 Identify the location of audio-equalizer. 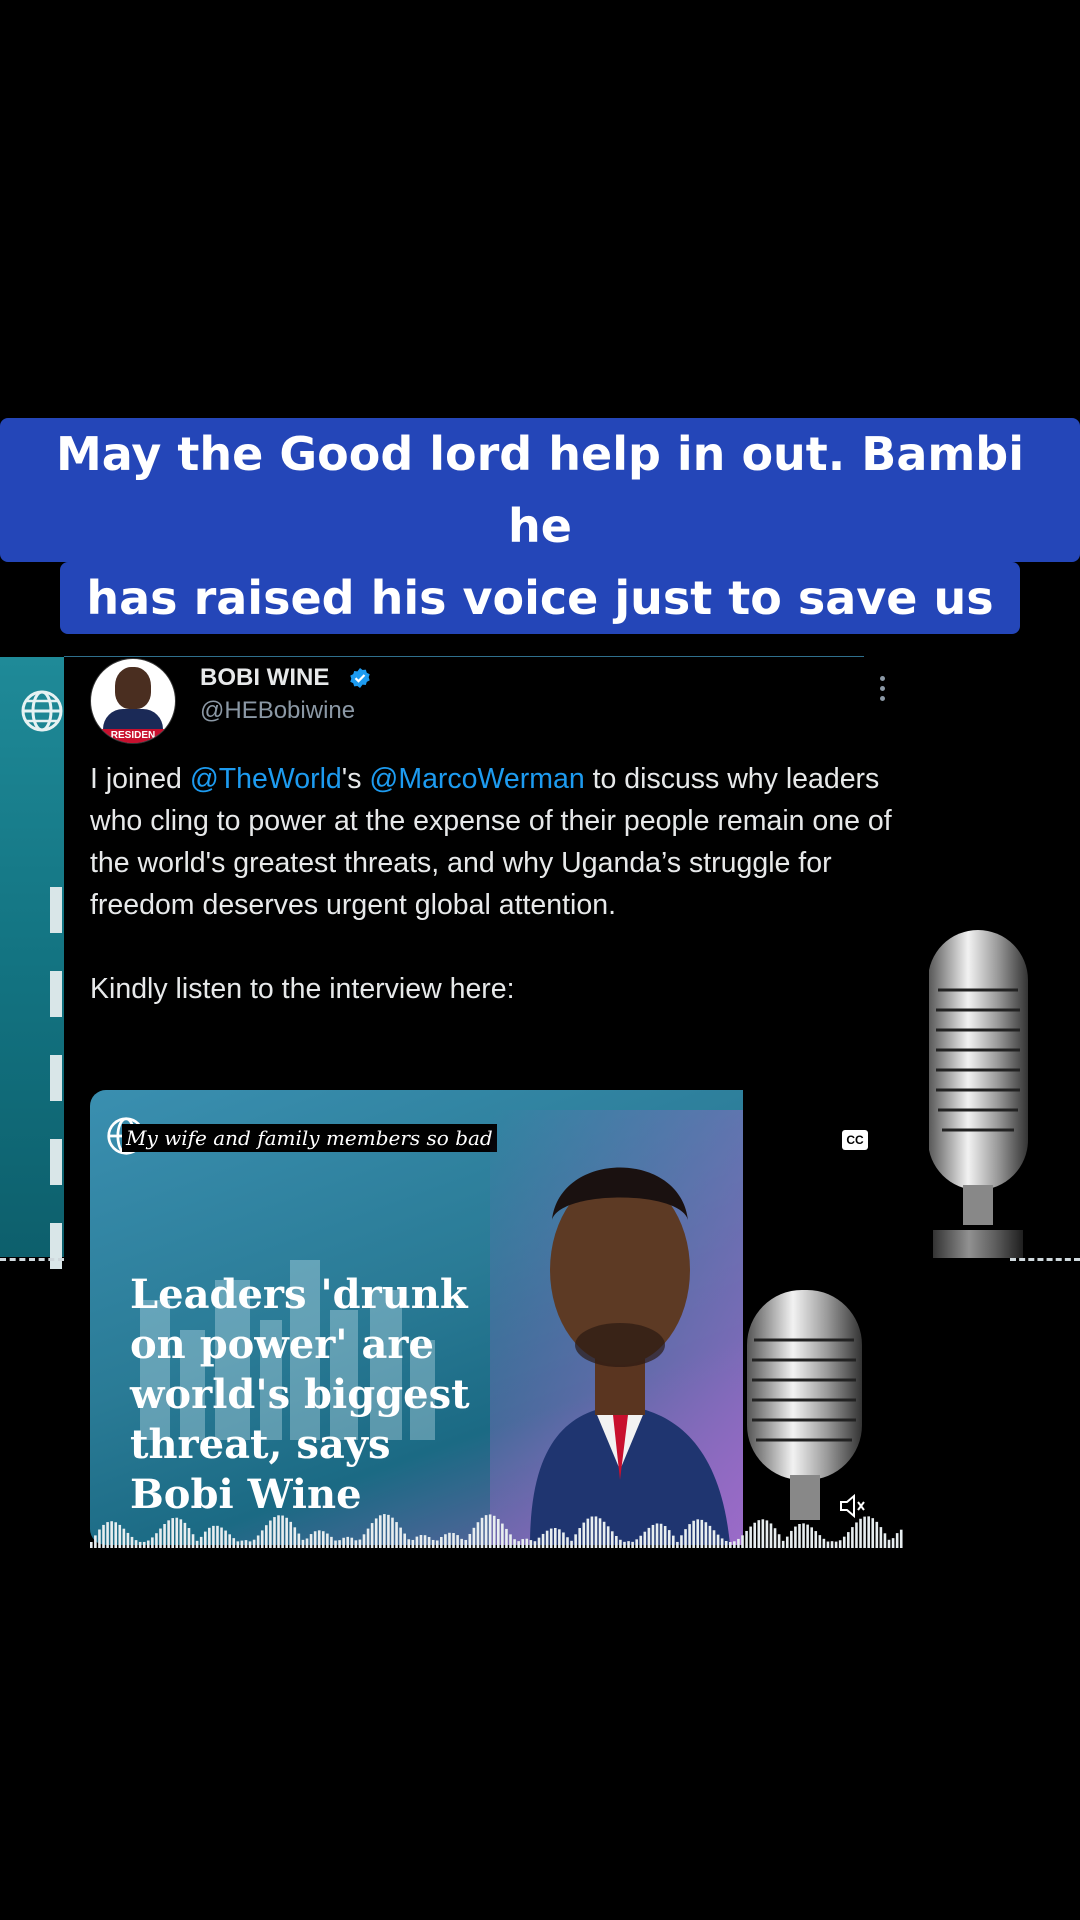
(496, 1531).